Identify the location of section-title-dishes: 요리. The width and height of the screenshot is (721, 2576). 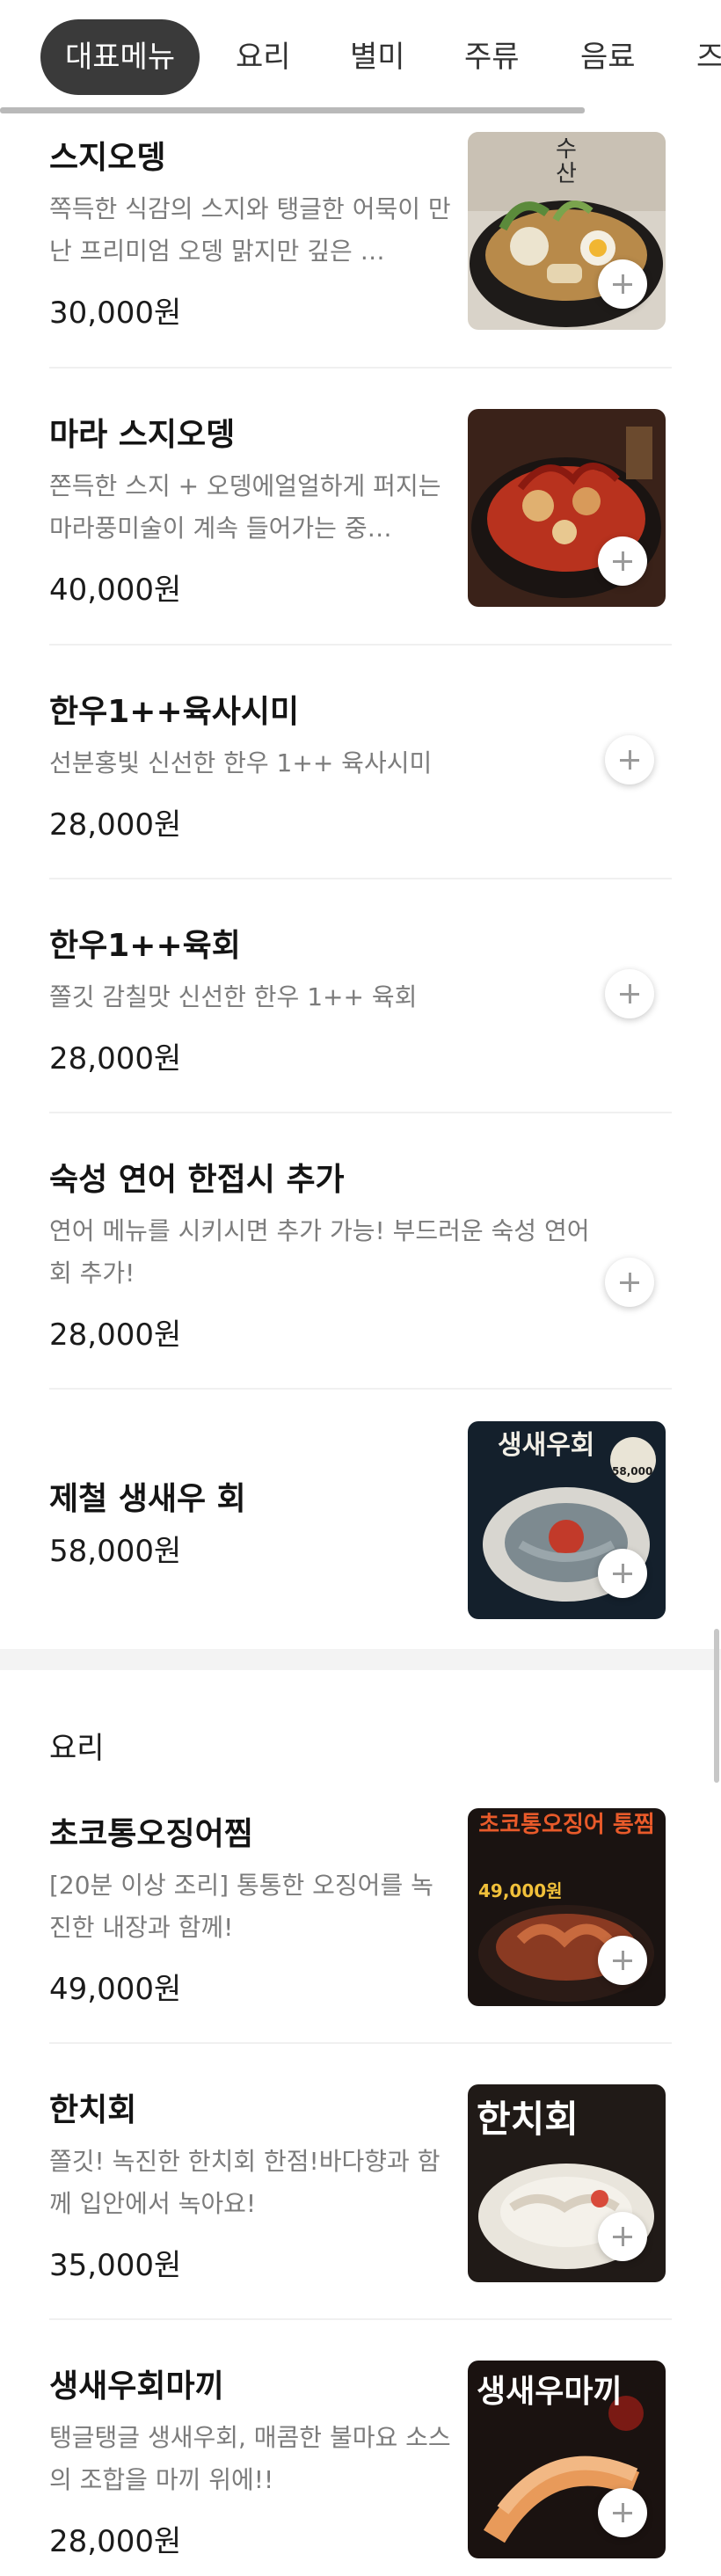
(77, 1748).